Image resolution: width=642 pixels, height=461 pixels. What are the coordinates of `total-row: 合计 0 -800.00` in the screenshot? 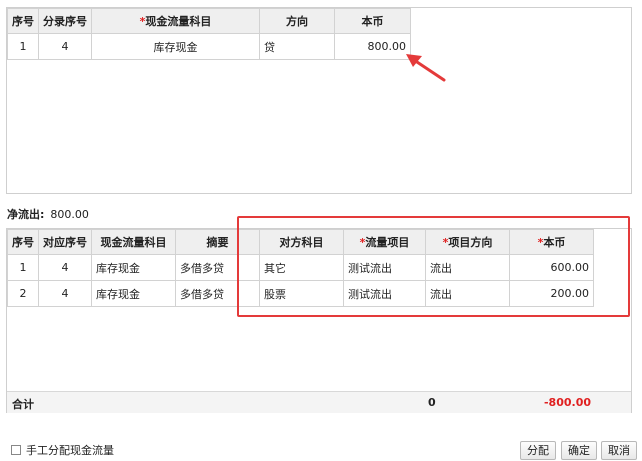 It's located at (319, 402).